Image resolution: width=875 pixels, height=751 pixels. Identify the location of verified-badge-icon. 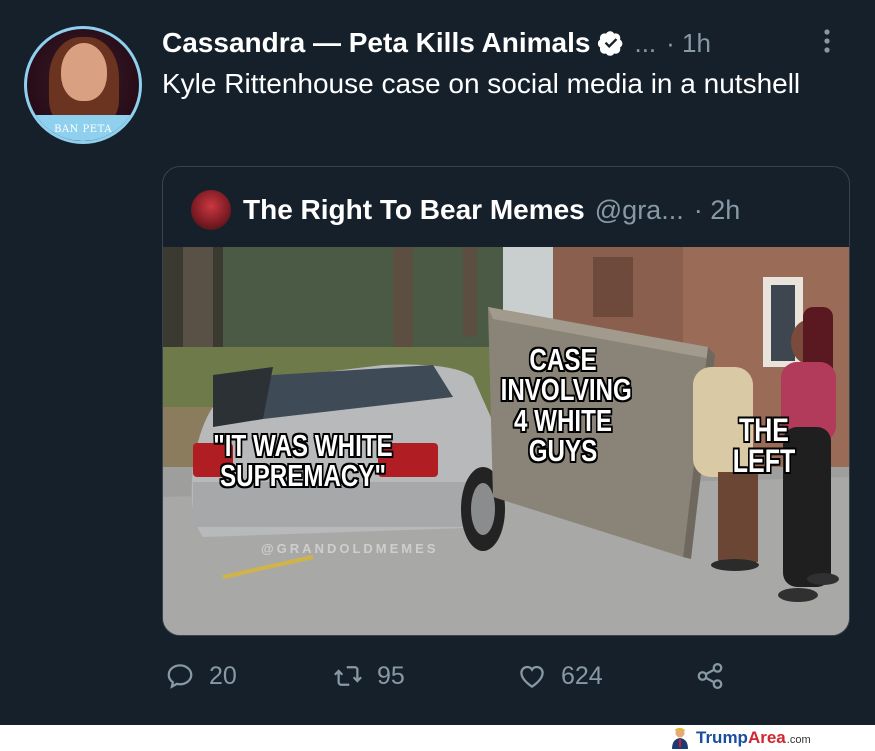
(610, 43).